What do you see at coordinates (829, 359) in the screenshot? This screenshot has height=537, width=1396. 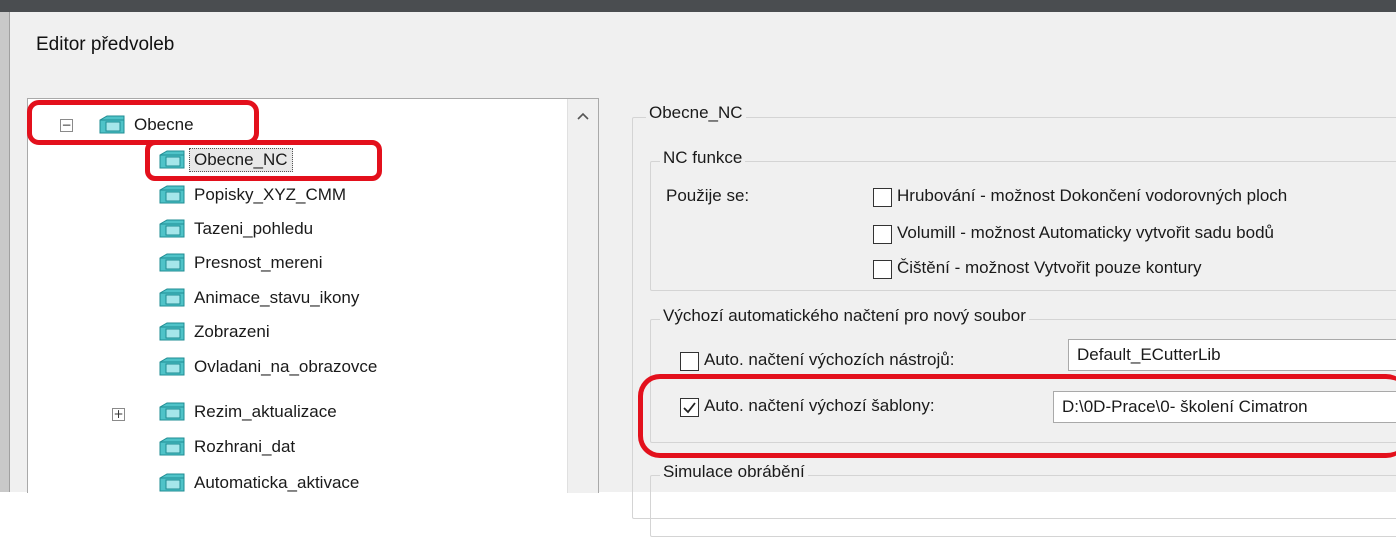 I see `auto-tools-label: Auto. načtení výchozích nástrojů:` at bounding box center [829, 359].